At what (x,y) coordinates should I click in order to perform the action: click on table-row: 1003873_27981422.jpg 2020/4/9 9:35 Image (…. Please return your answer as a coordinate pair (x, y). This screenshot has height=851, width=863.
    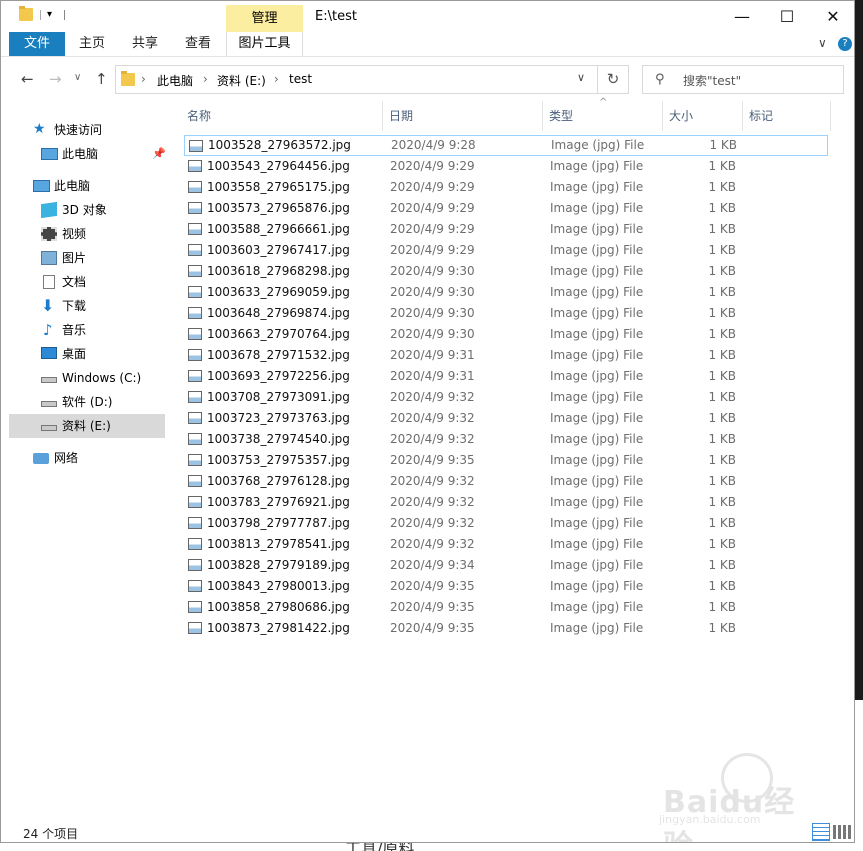
    Looking at the image, I should click on (506, 628).